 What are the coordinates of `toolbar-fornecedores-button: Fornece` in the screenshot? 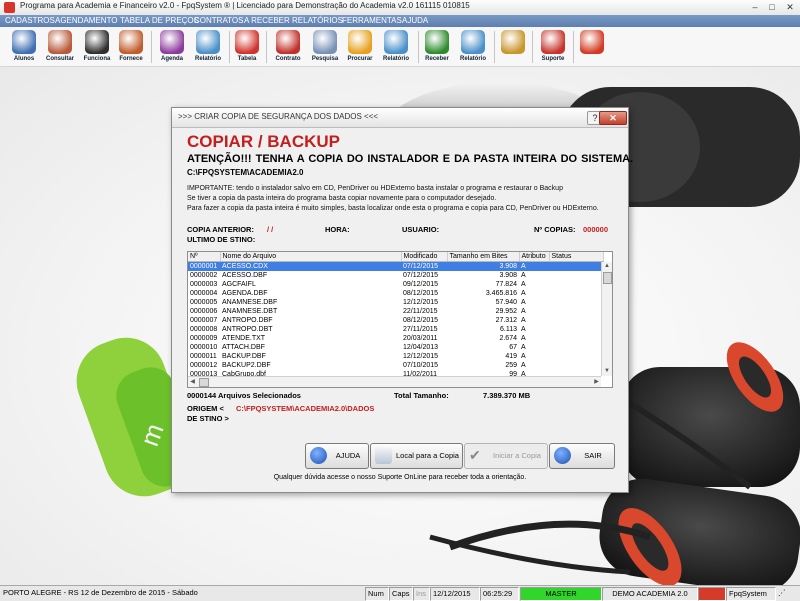 It's located at (131, 47).